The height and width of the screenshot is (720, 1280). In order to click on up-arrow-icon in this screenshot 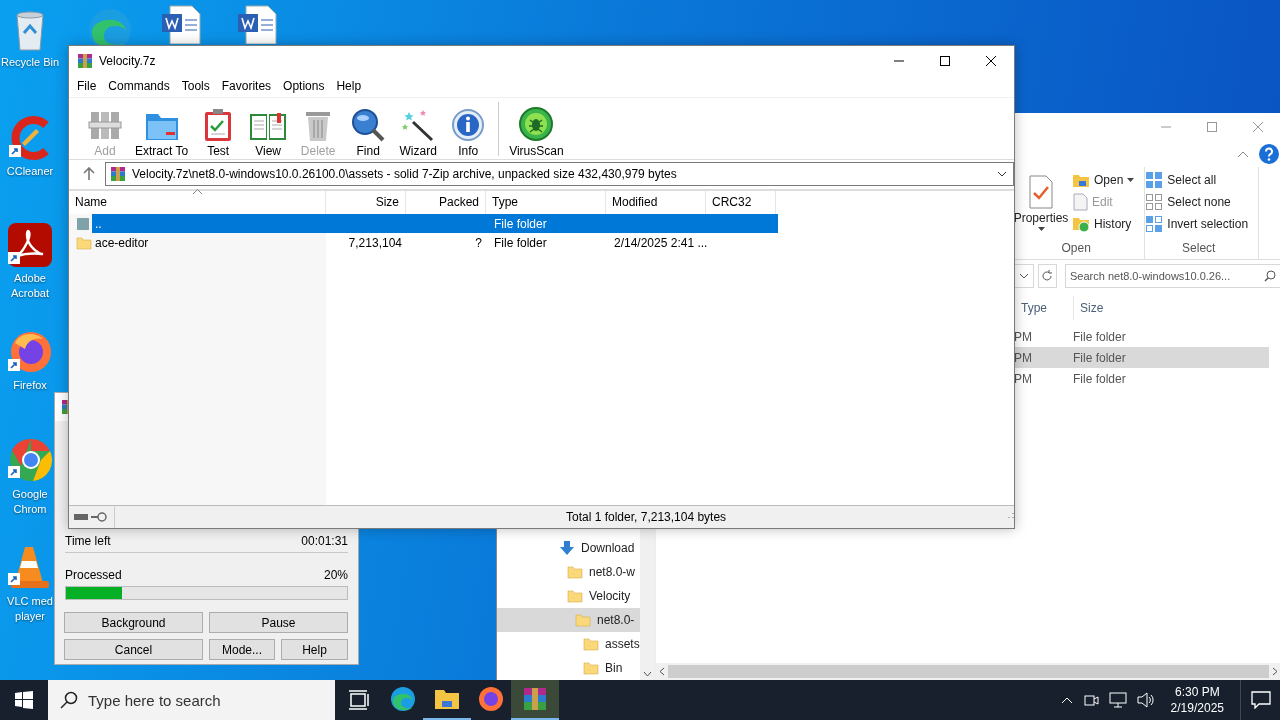, I will do `click(89, 173)`.